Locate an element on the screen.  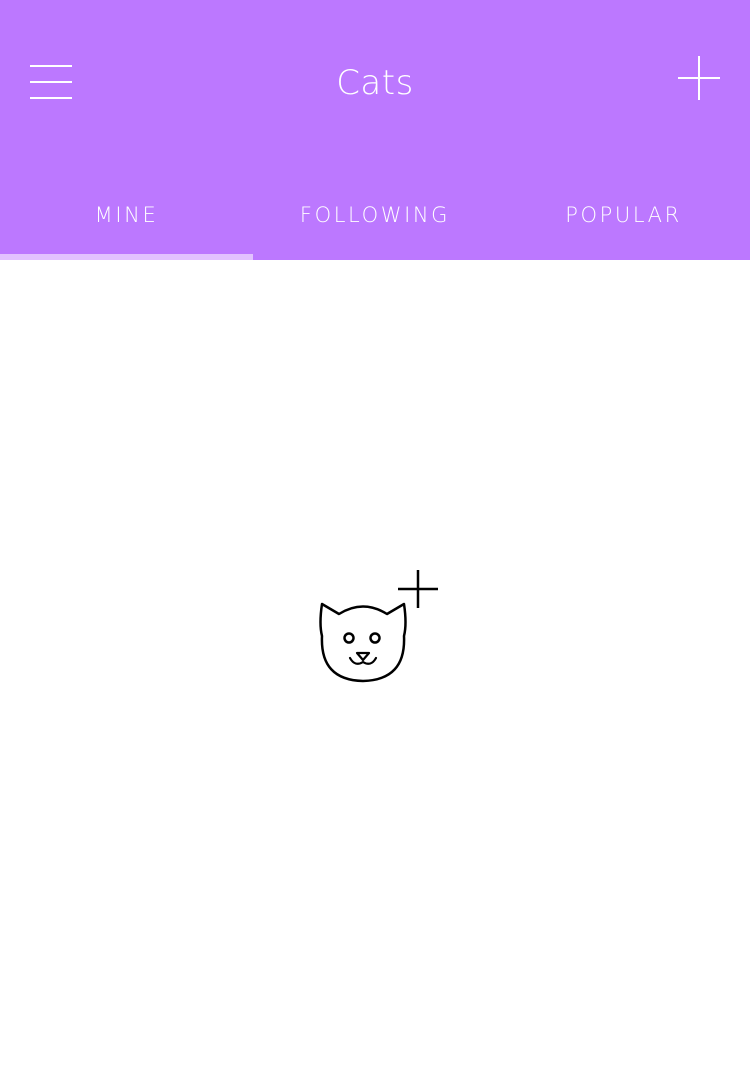
tab-following-label: FOLLOWING is located at coordinates (375, 215).